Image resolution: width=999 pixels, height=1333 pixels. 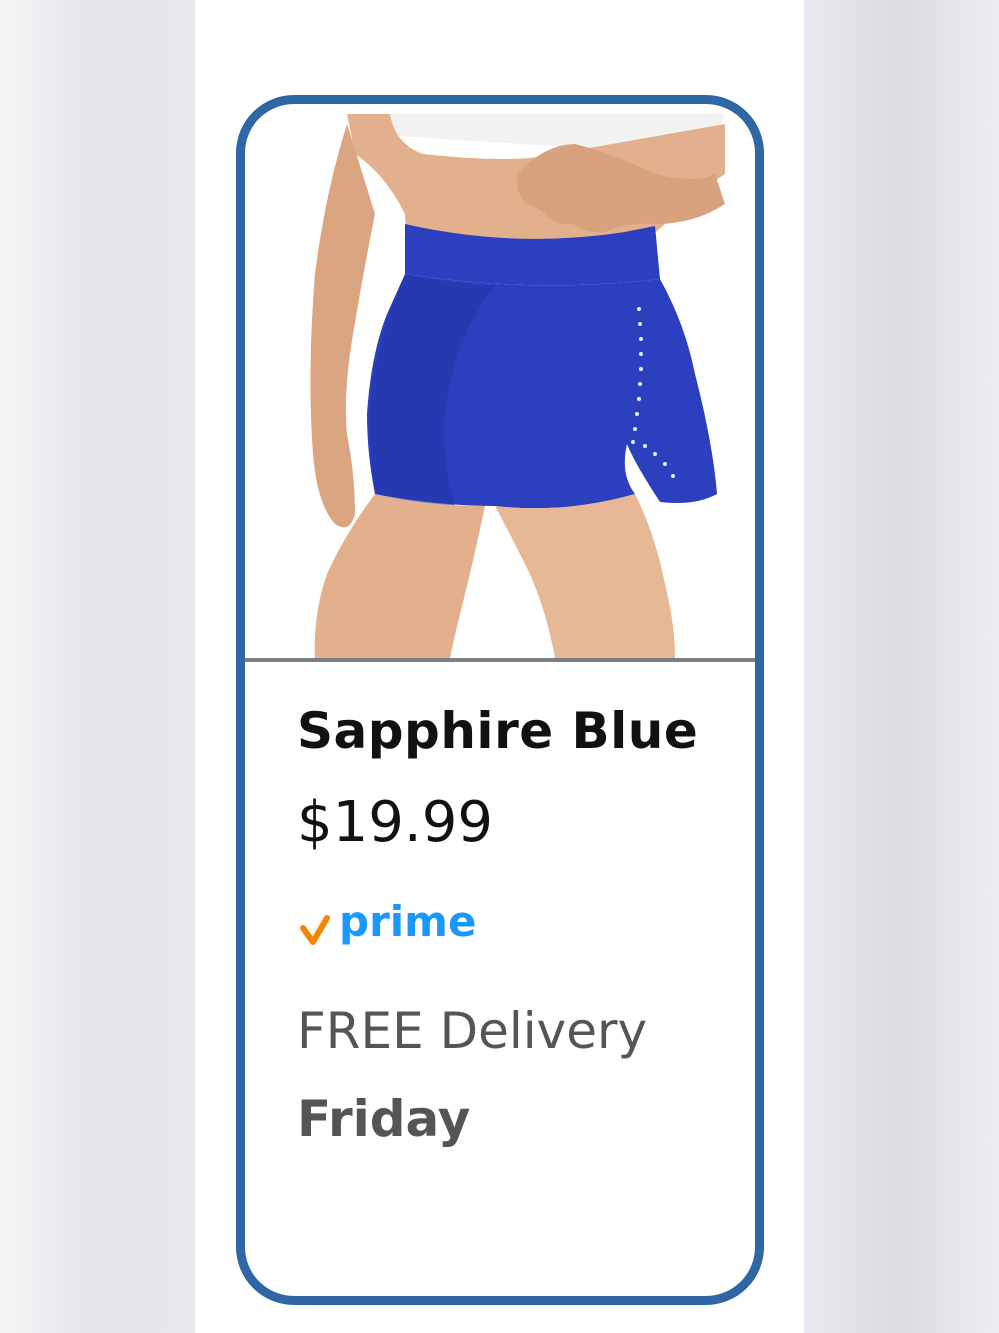 What do you see at coordinates (472, 1031) in the screenshot?
I see `delivery-text: FREE Delivery` at bounding box center [472, 1031].